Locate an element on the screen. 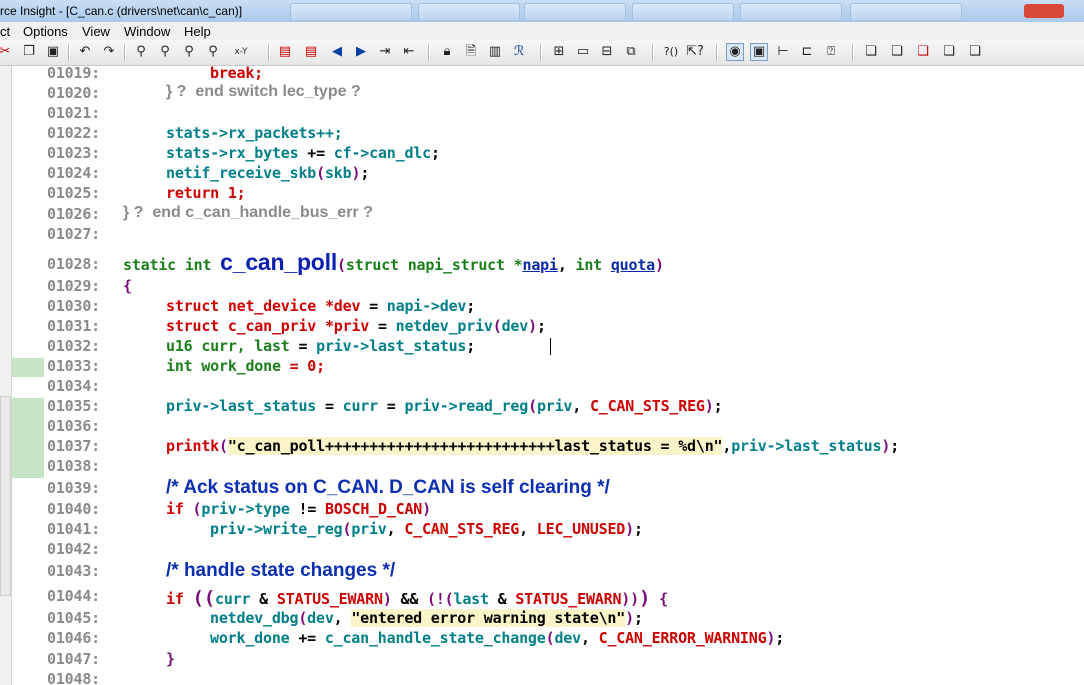 The image size is (1084, 685). help-cursor-icon: ⇱? is located at coordinates (695, 52).